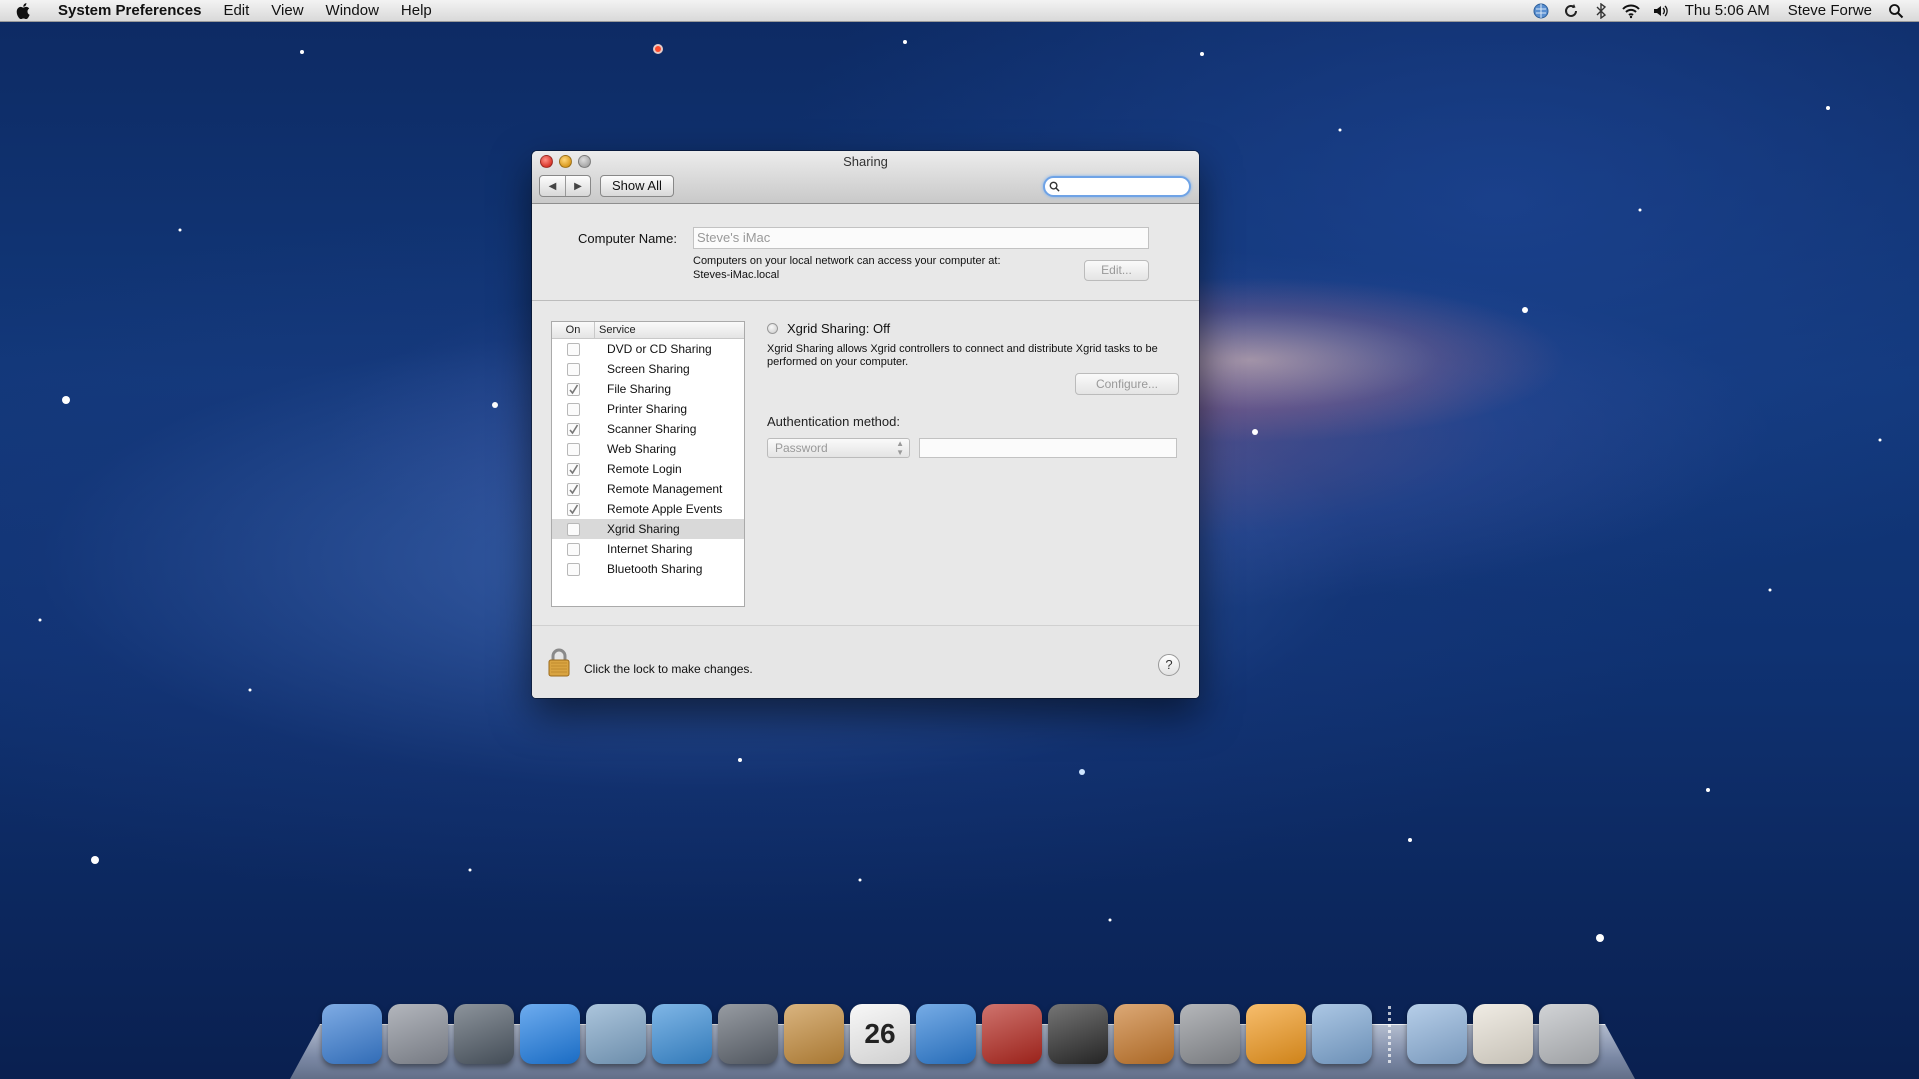  What do you see at coordinates (1054, 186) in the screenshot?
I see `search-icon` at bounding box center [1054, 186].